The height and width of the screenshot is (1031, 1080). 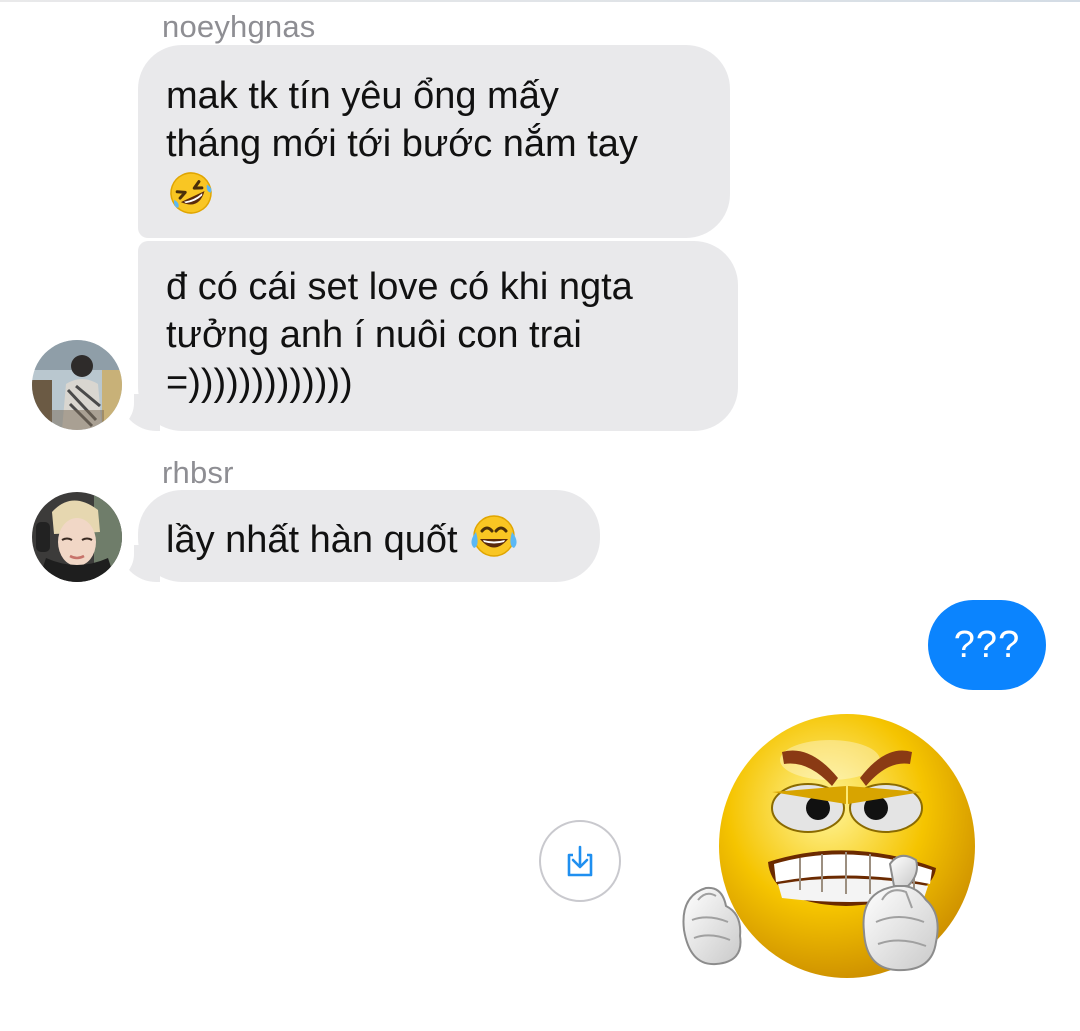 I want to click on message-line: đ có cái set love có khi ngta, so click(x=399, y=287).